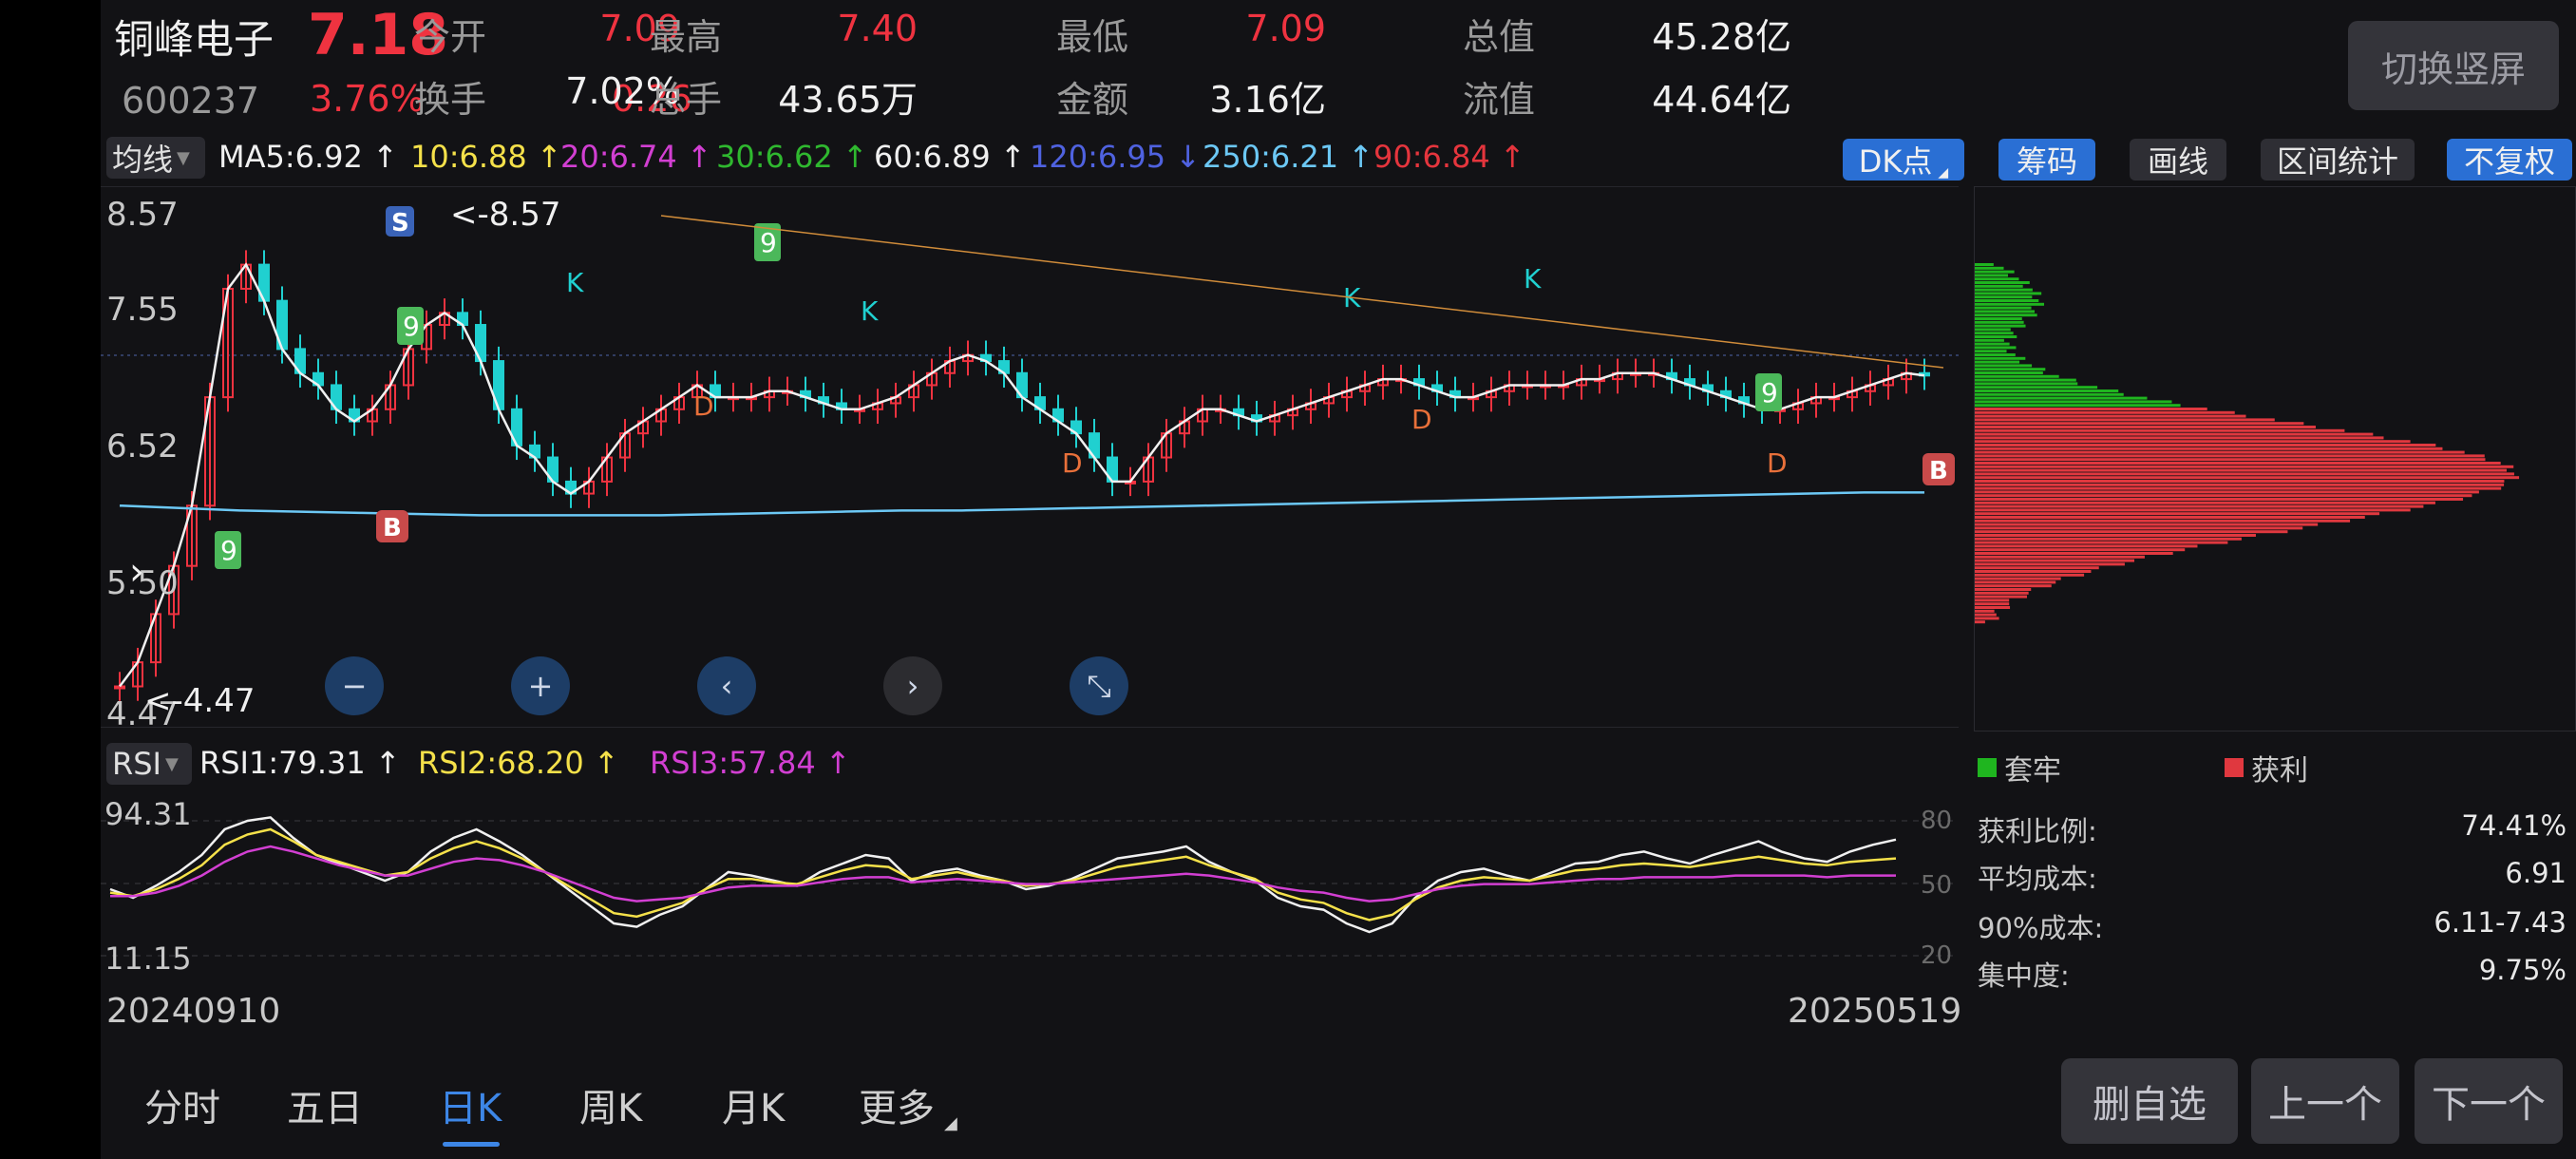 This screenshot has width=2576, height=1159. I want to click on draw-line-button: 画线, so click(2178, 159).